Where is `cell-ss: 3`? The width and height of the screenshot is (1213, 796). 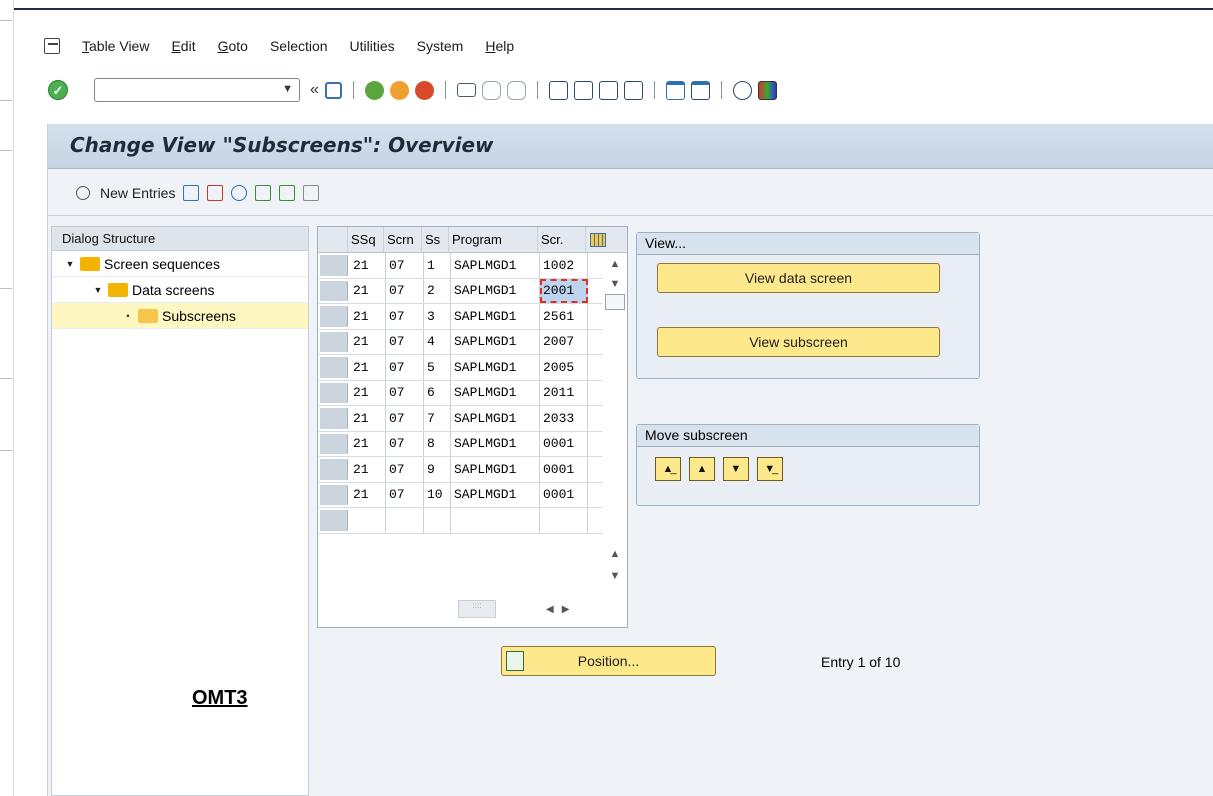
cell-ss: 3 is located at coordinates (437, 316).